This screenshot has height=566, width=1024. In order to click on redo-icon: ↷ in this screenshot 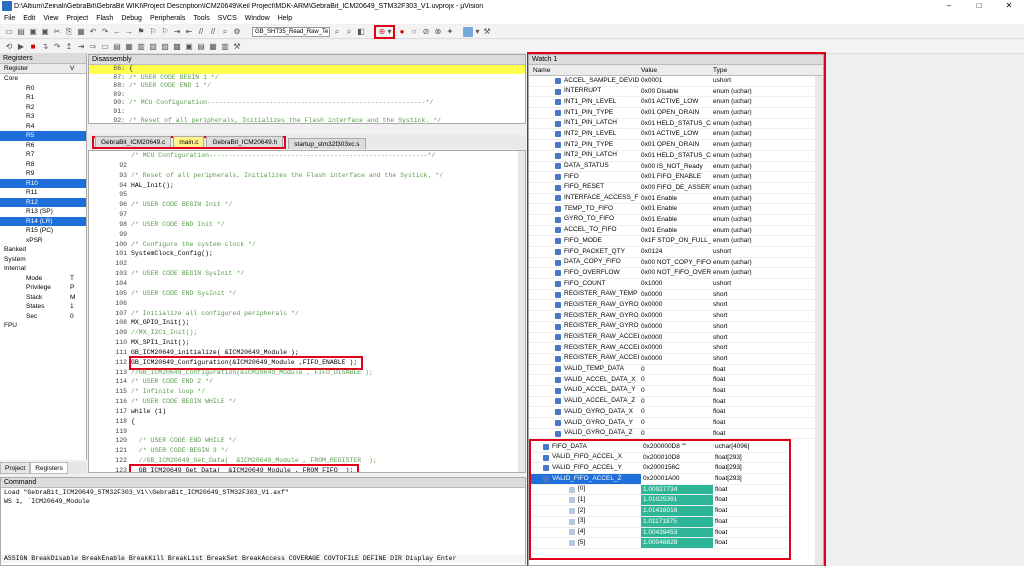, I will do `click(105, 32)`.